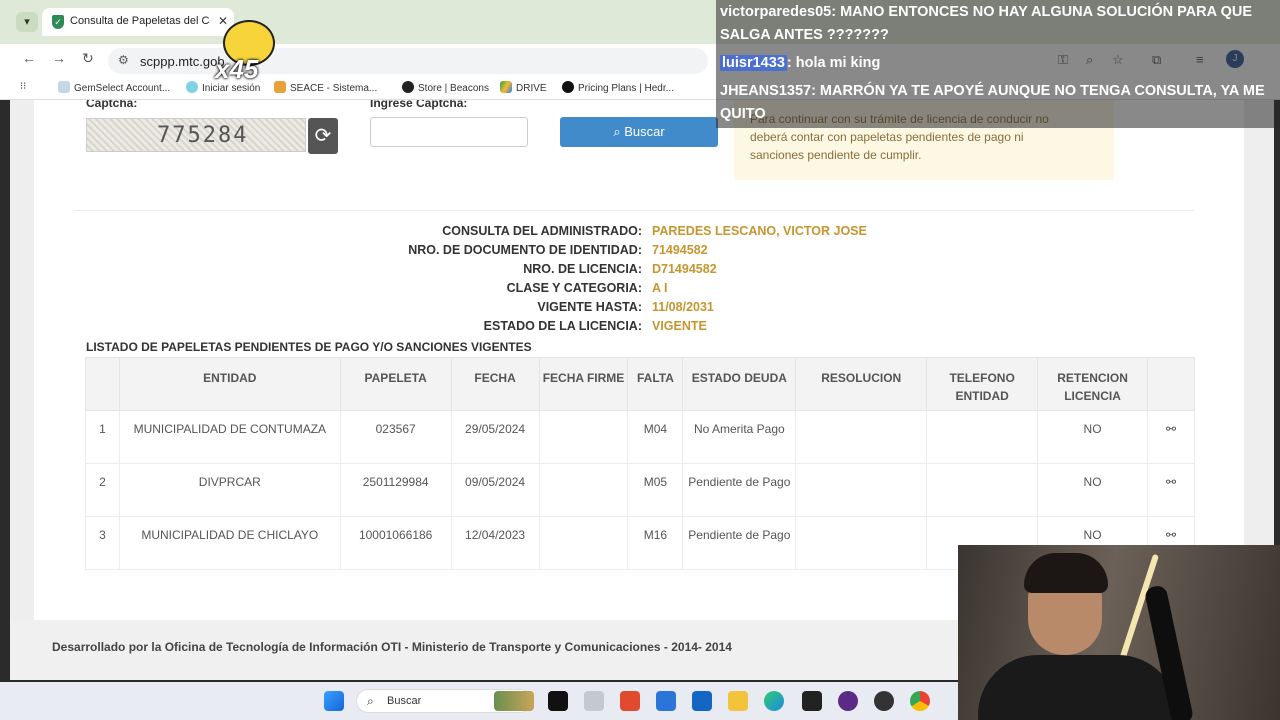  Describe the element at coordinates (655, 543) in the screenshot. I see `falta-cell: M16` at that location.